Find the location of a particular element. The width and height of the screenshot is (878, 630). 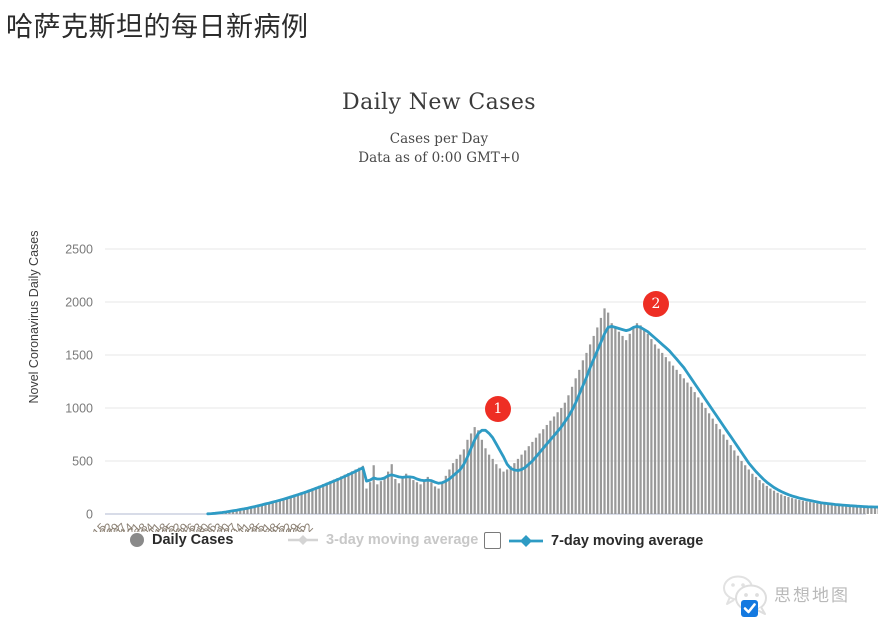

legend-label-daily-cases: Daily Cases is located at coordinates (192, 540).